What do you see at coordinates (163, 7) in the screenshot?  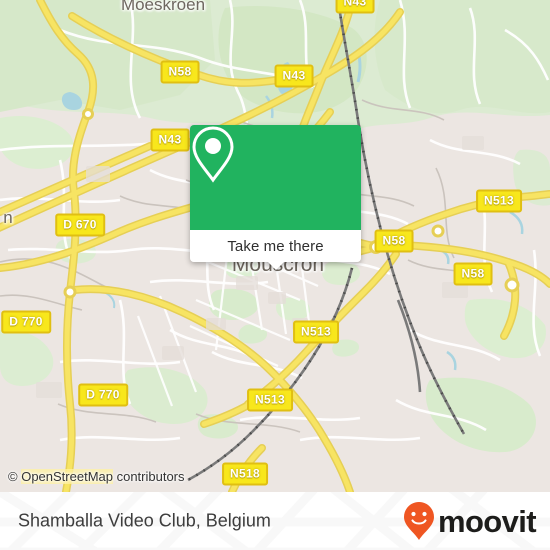 I see `place-label-moeskroen: Moeskroen` at bounding box center [163, 7].